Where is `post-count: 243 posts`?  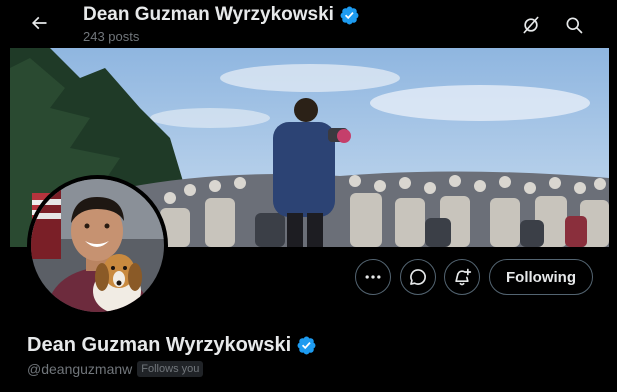 post-count: 243 posts is located at coordinates (111, 36).